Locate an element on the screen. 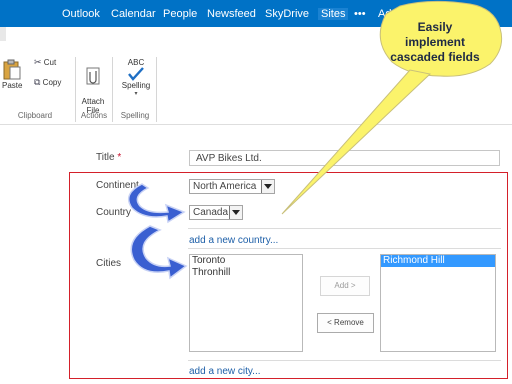 Image resolution: width=512 pixels, height=384 pixels. callout-line: implement is located at coordinates (434, 42).